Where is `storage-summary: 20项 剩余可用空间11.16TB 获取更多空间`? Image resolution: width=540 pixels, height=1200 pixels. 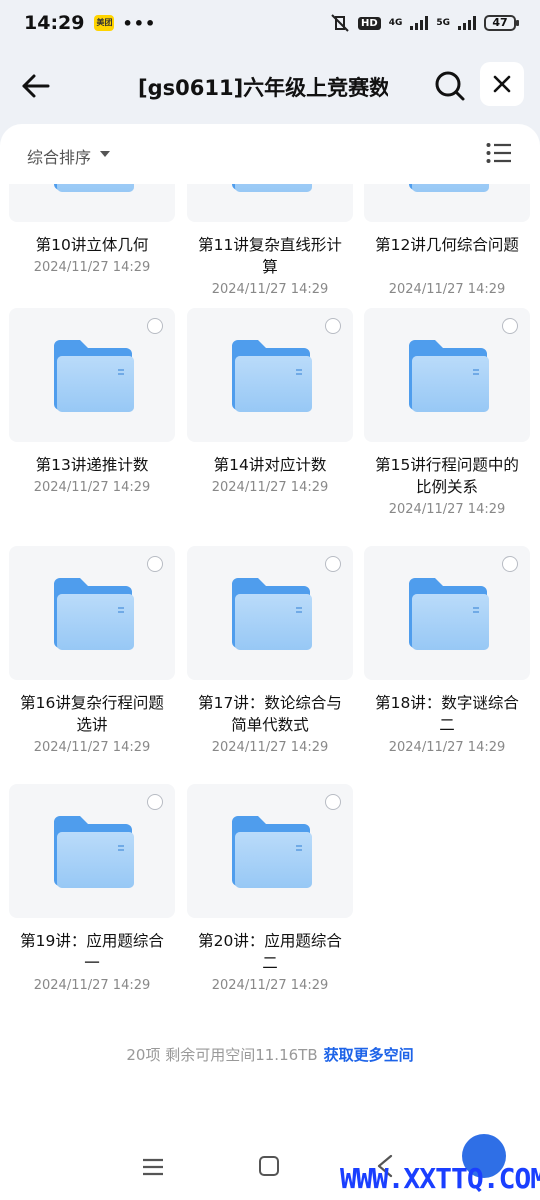 storage-summary: 20项 剩余可用空间11.16TB 获取更多空间 is located at coordinates (270, 1054).